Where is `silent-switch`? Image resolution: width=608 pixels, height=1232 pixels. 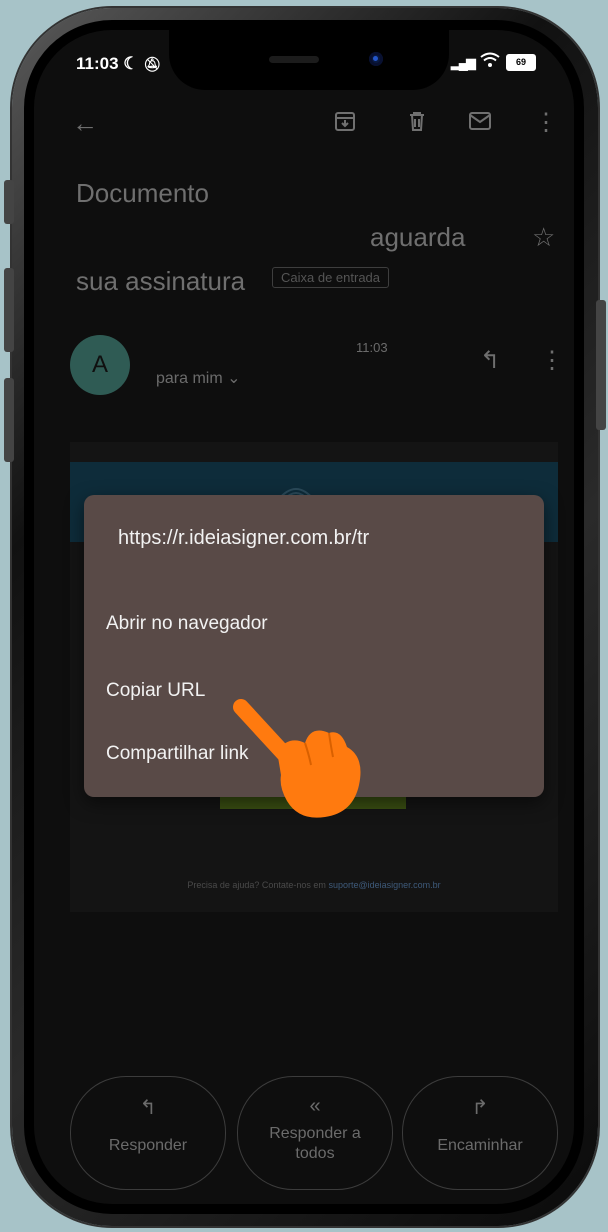 silent-switch is located at coordinates (9, 202).